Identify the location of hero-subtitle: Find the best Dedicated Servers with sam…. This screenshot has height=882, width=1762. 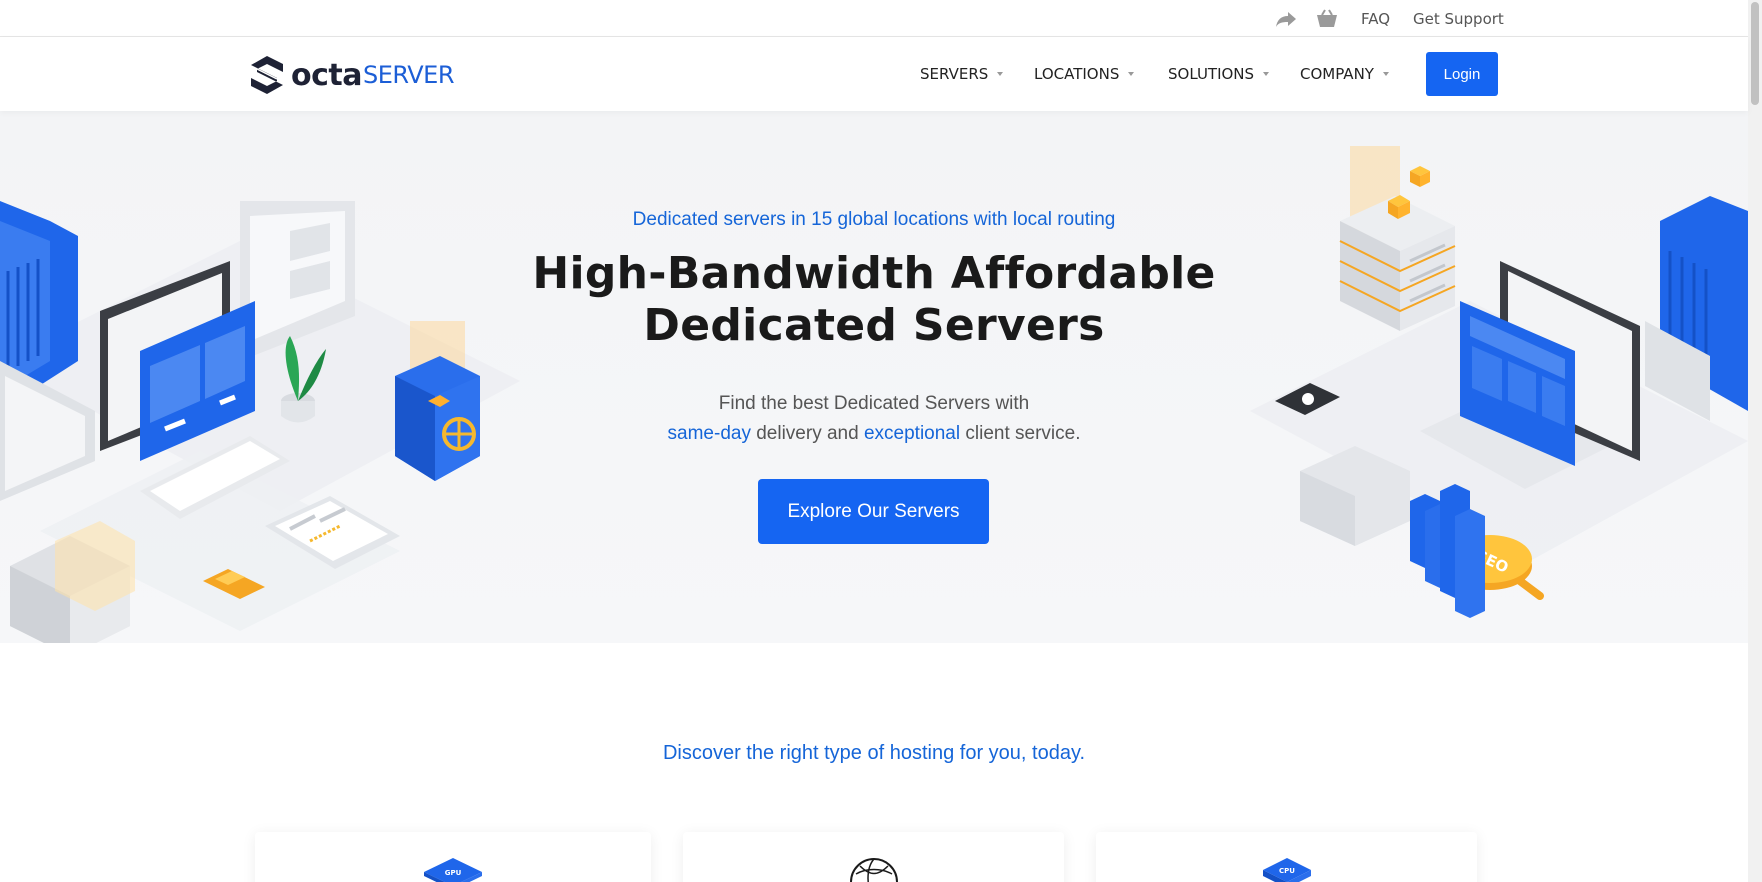
(874, 419).